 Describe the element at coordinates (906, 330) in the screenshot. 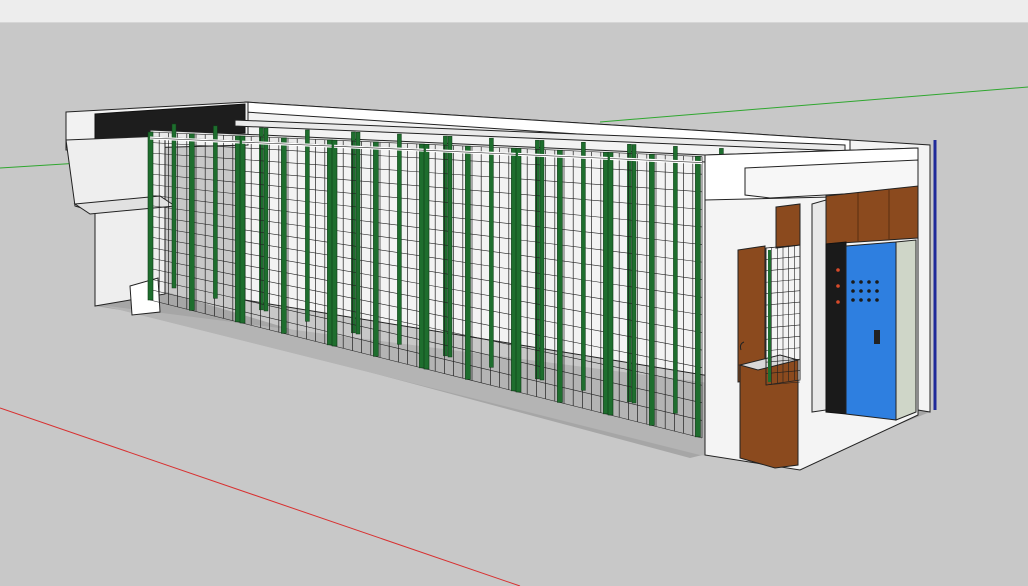

I see `panel-side` at that location.